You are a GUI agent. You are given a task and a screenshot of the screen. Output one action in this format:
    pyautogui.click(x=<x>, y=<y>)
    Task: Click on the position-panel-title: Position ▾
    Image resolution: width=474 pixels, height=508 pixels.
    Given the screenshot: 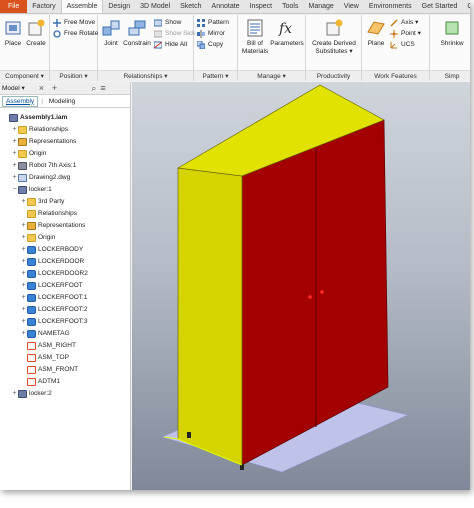 What is the action you would take?
    pyautogui.click(x=73, y=75)
    